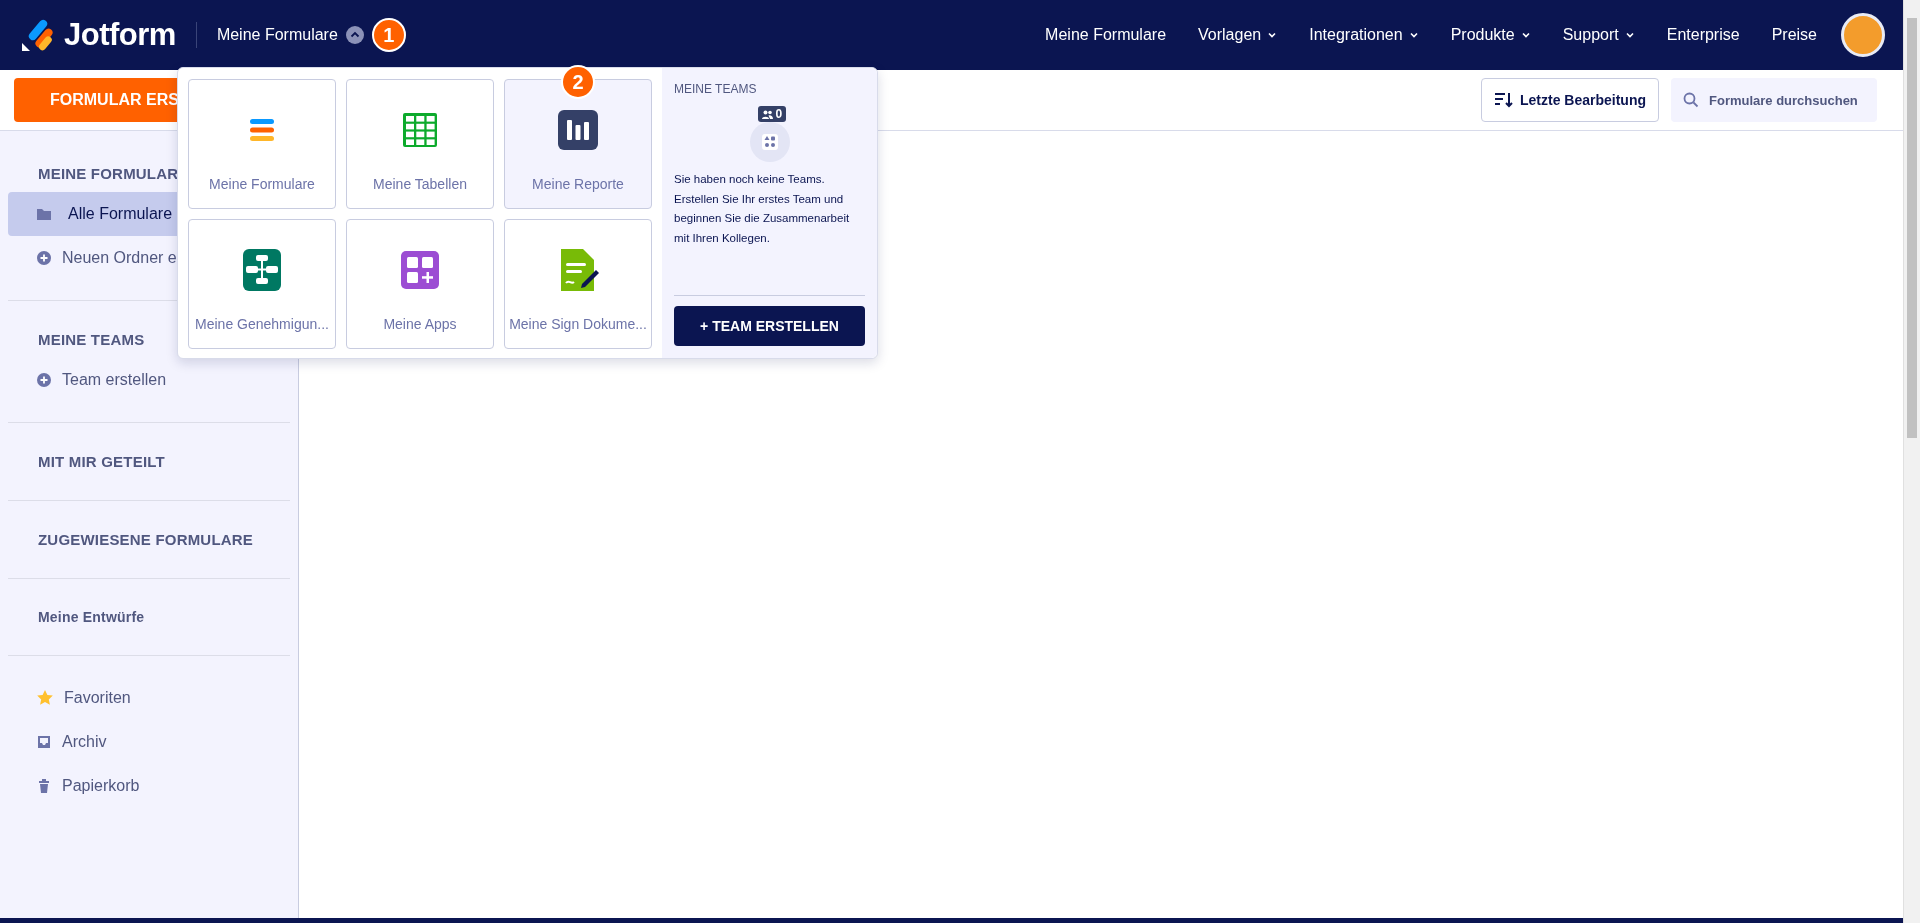 Image resolution: width=1920 pixels, height=923 pixels. I want to click on sidebar-heading: MIT MIR GETEILT, so click(149, 461).